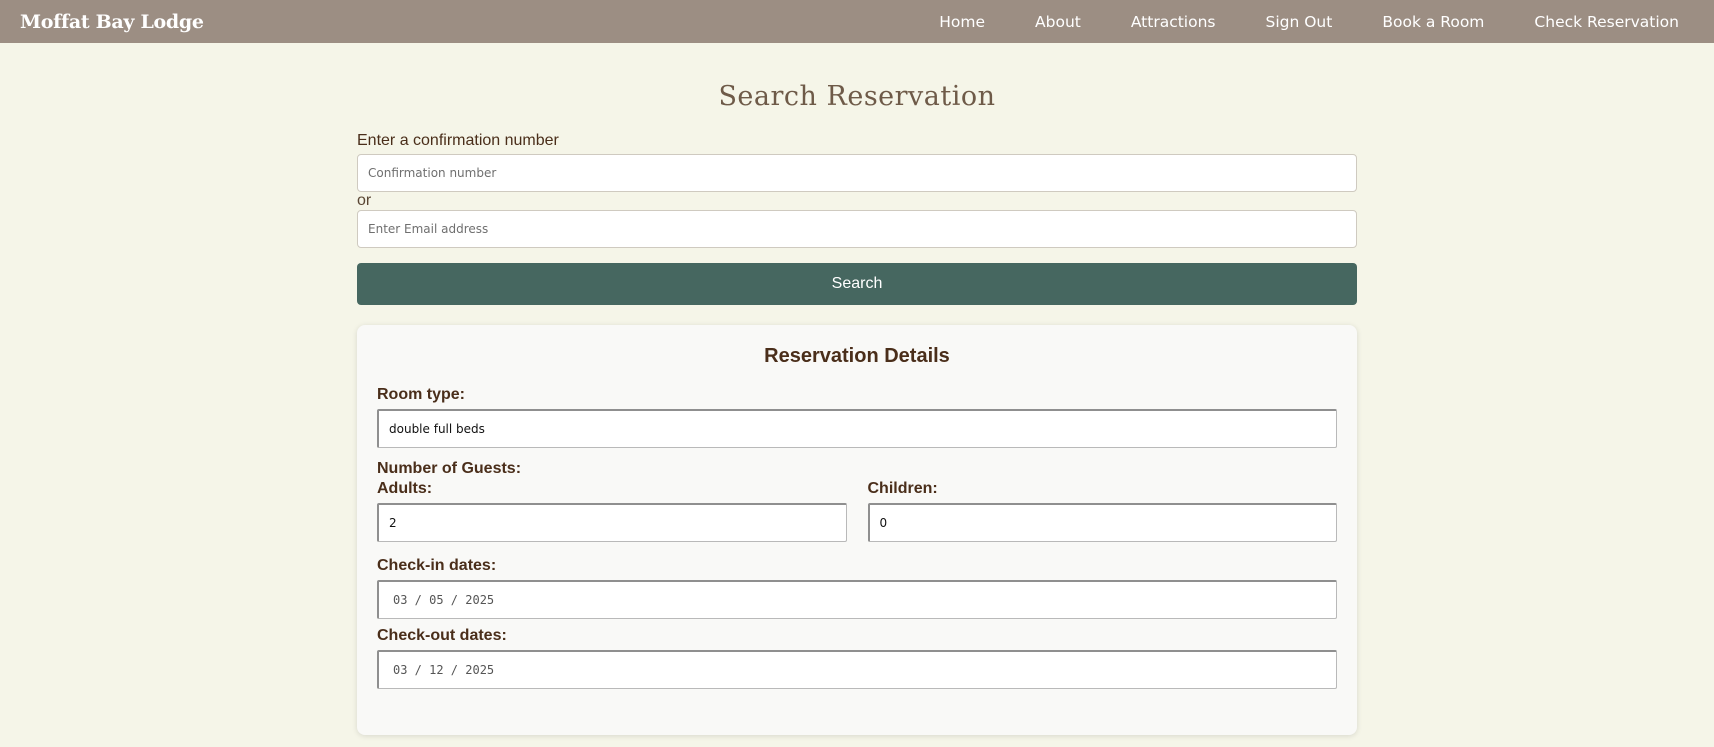 This screenshot has width=1714, height=747. Describe the element at coordinates (112, 22) in the screenshot. I see `site-brand: Moffat Bay Lodge` at that location.